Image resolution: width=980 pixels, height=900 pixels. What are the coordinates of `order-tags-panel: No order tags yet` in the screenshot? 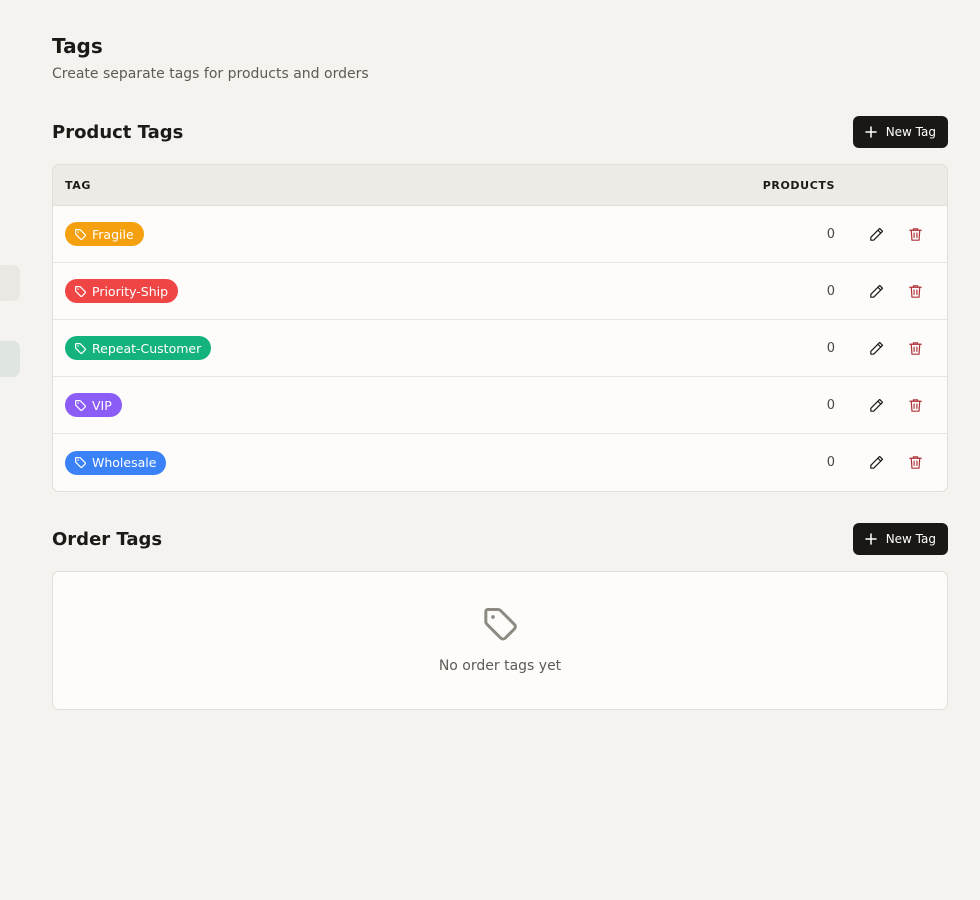 It's located at (500, 640).